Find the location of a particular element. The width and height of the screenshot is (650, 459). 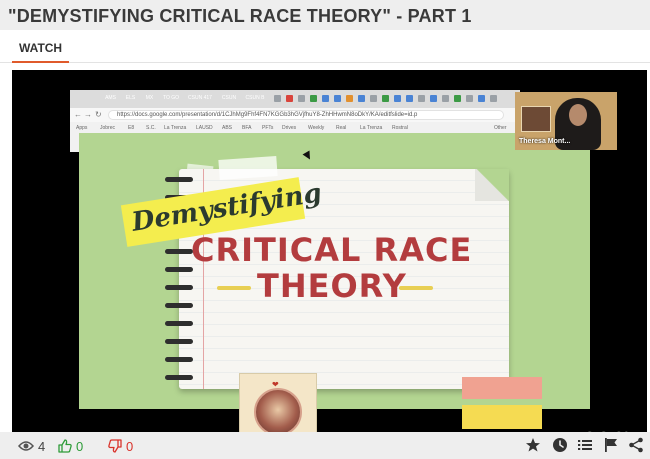

bookmark-item: LAUSD is located at coordinates (204, 128).